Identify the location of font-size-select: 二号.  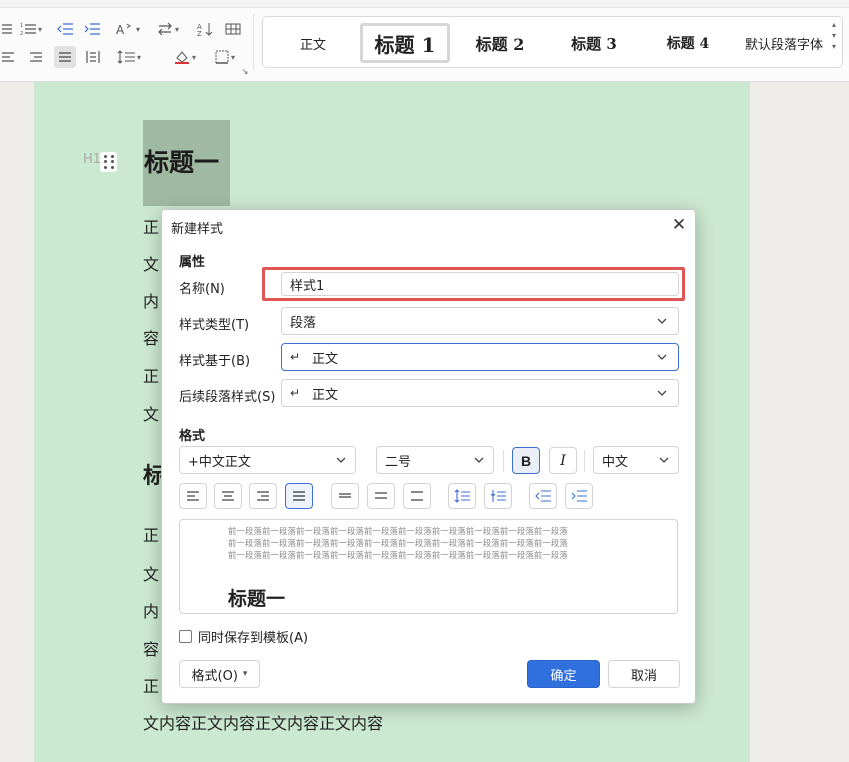
(435, 460).